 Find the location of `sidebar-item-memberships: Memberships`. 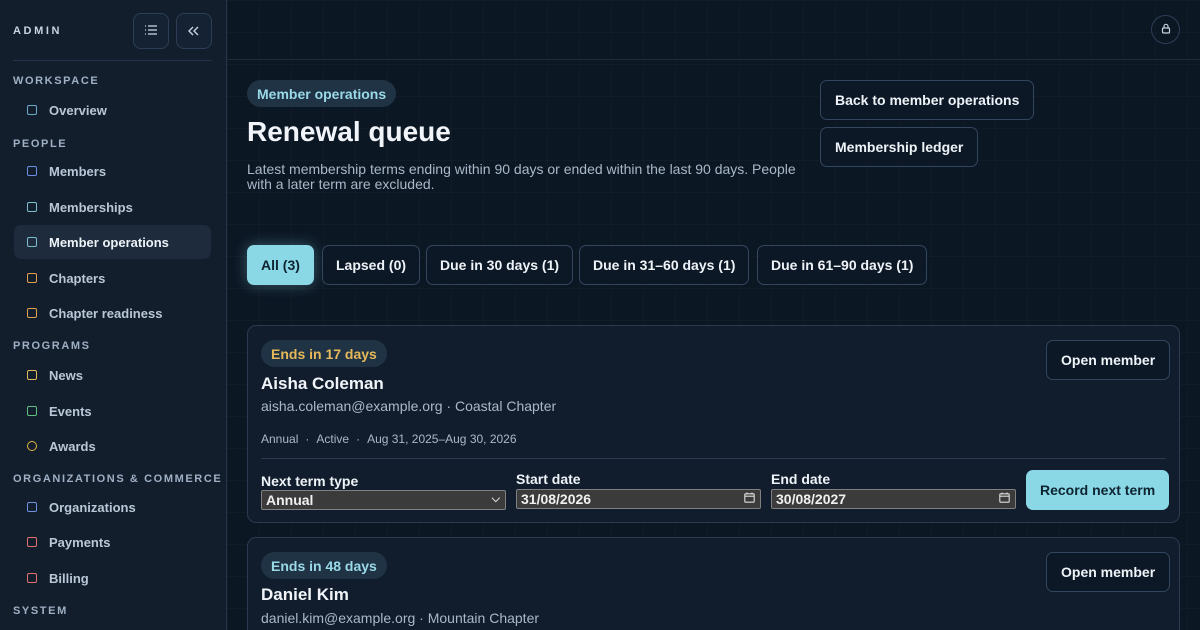

sidebar-item-memberships: Memberships is located at coordinates (112, 207).